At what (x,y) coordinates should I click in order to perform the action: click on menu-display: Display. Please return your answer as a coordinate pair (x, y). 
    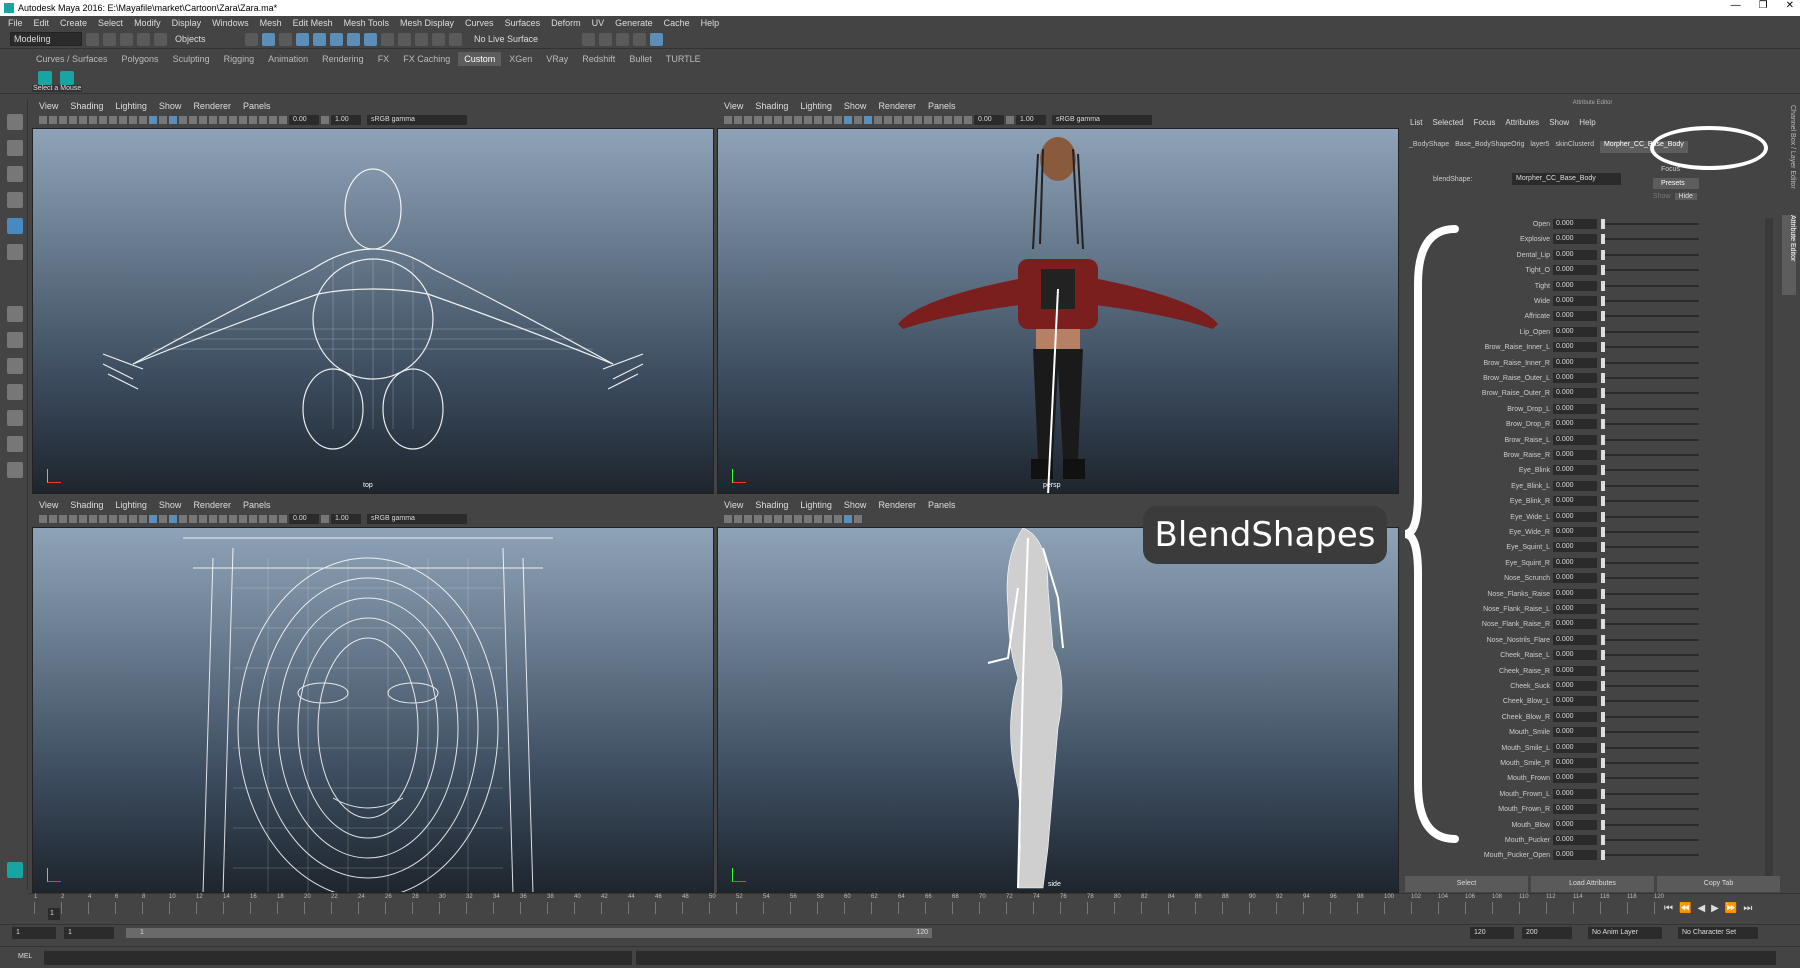
    Looking at the image, I should click on (187, 23).